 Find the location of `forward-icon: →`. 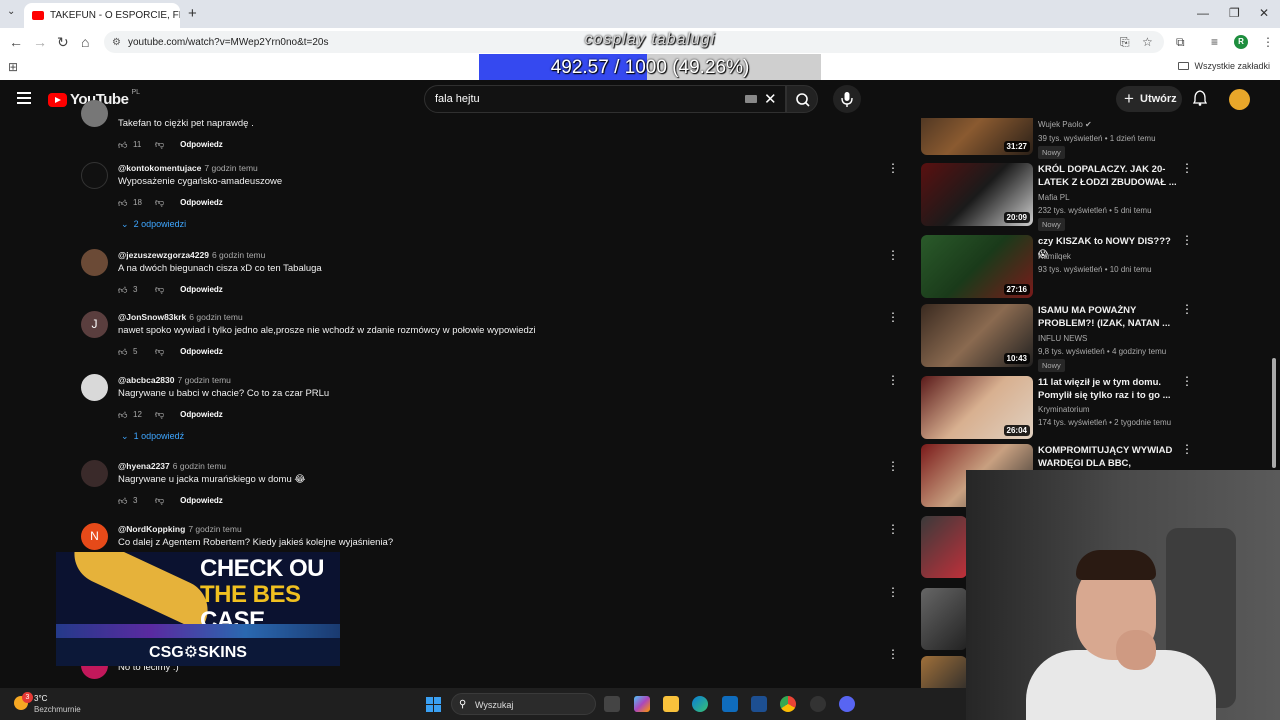

forward-icon: → is located at coordinates (40, 42).